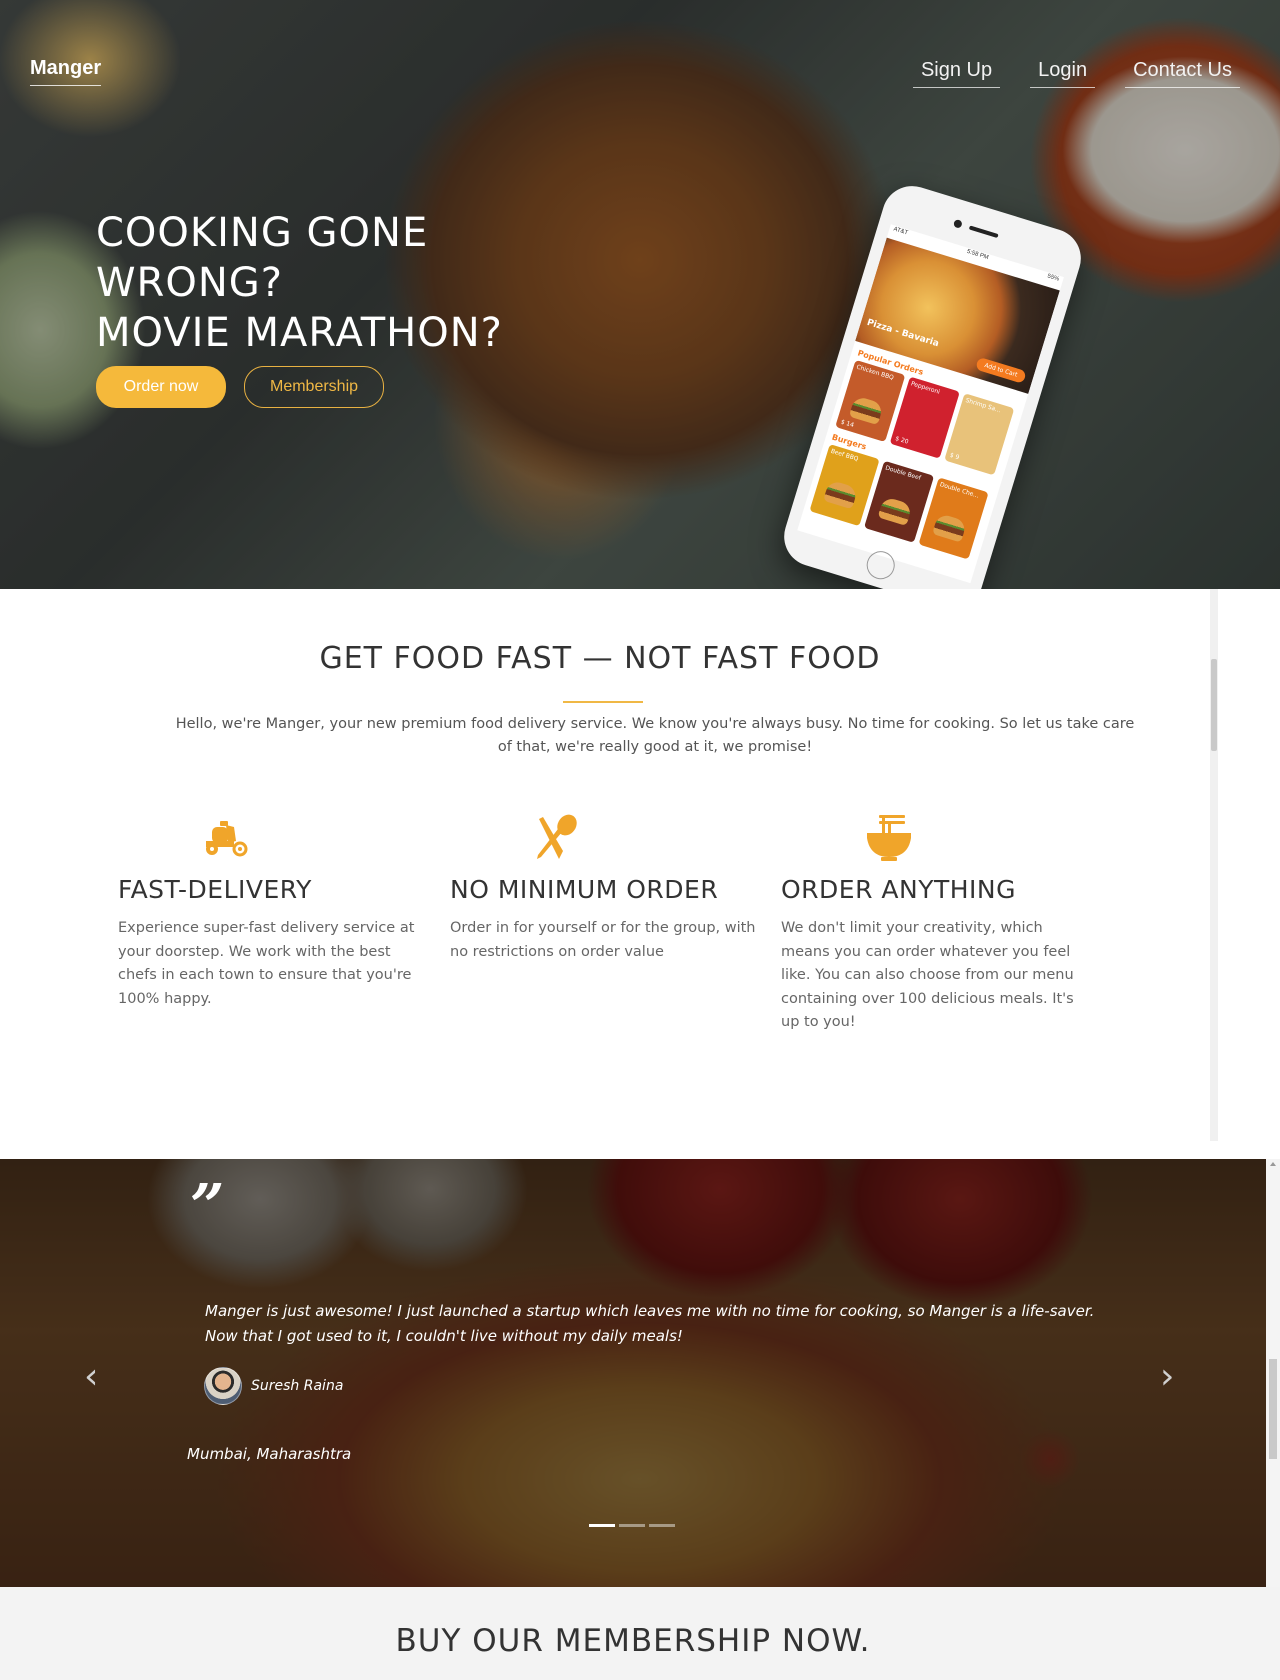  What do you see at coordinates (983, 232) in the screenshot?
I see `phone-speaker` at bounding box center [983, 232].